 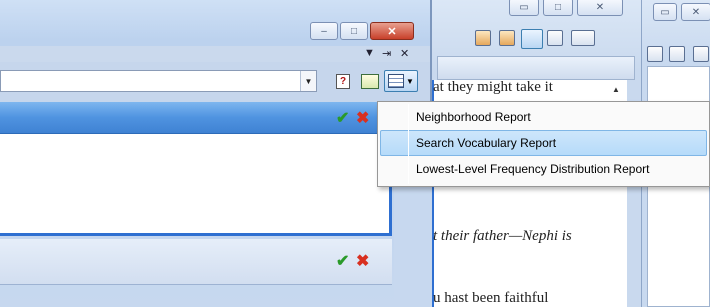 I want to click on table-report-icon, so click(x=396, y=81).